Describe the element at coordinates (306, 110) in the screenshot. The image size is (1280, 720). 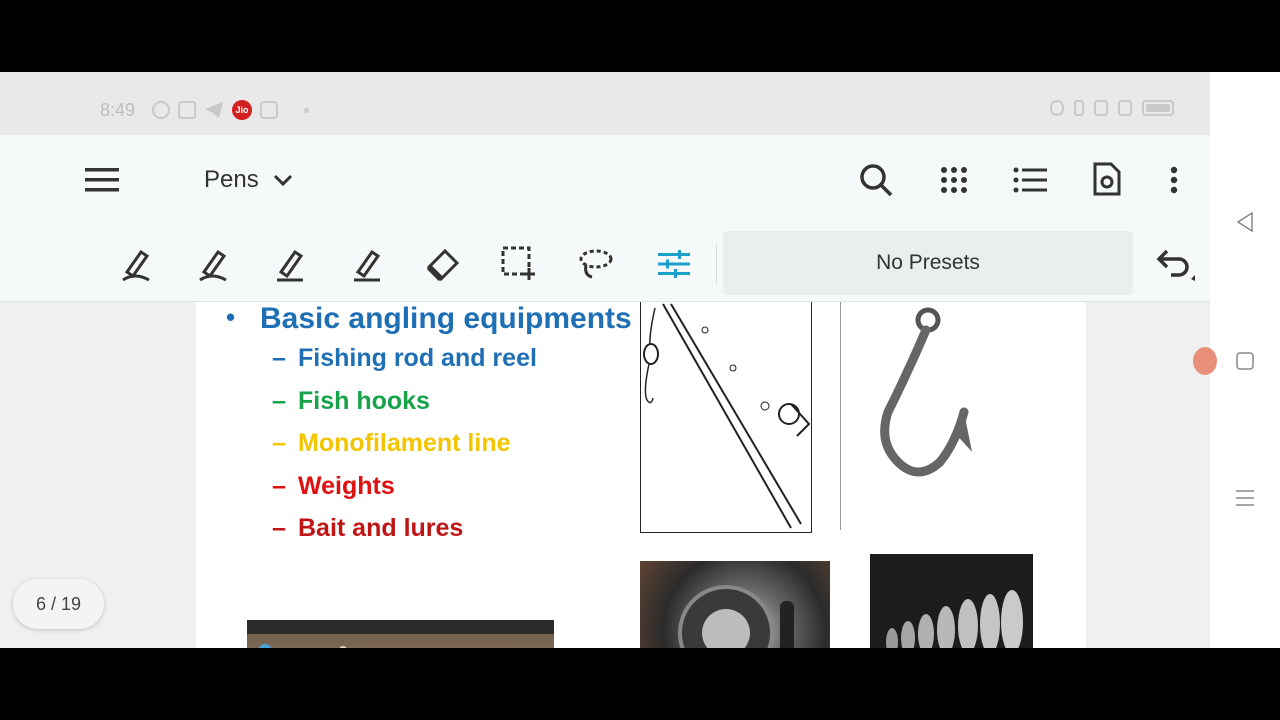
I see `more-notifications-dot` at that location.